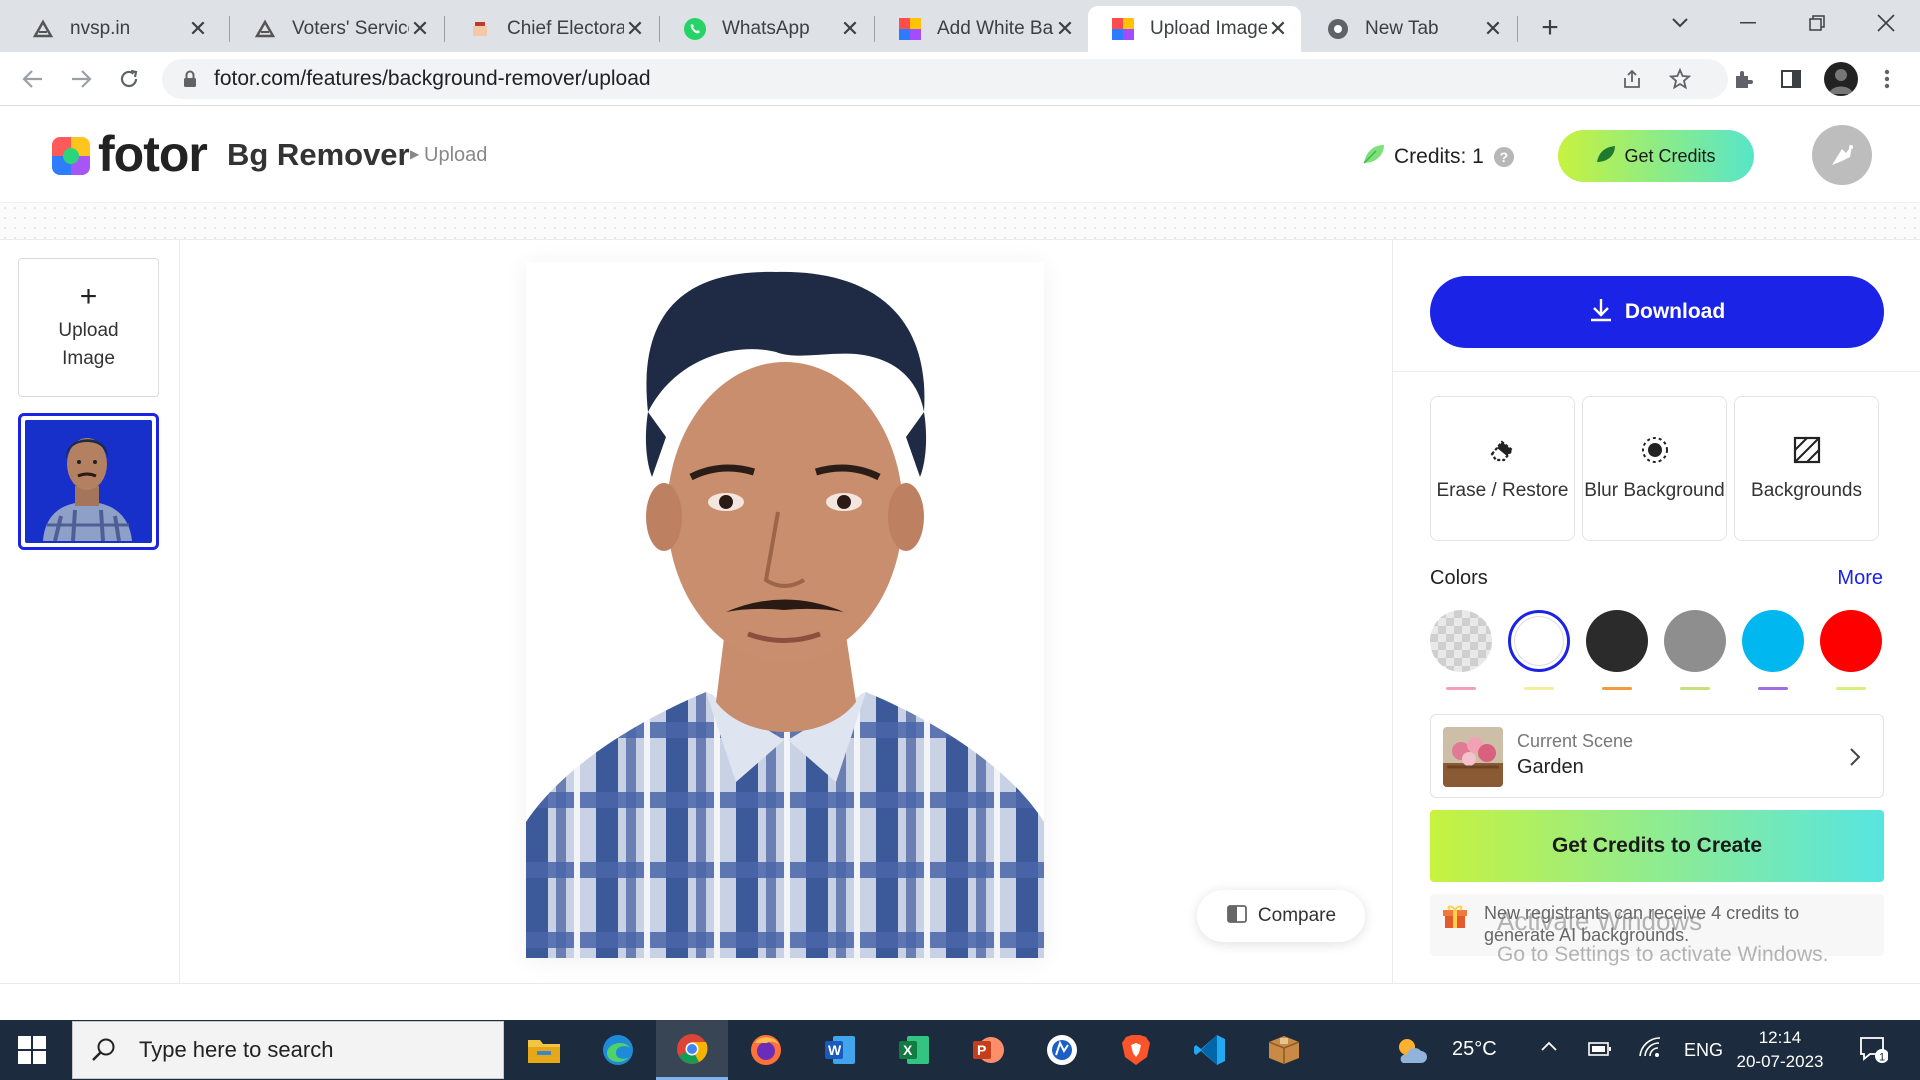  Describe the element at coordinates (81, 79) in the screenshot. I see `forward-icon` at that location.